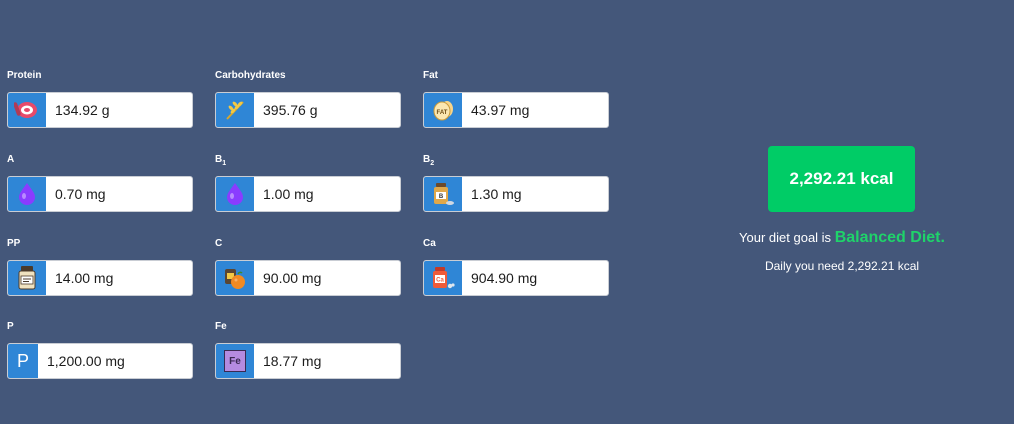 The width and height of the screenshot is (1014, 424). I want to click on vitamin-b1-input: 1.00 mg, so click(308, 194).